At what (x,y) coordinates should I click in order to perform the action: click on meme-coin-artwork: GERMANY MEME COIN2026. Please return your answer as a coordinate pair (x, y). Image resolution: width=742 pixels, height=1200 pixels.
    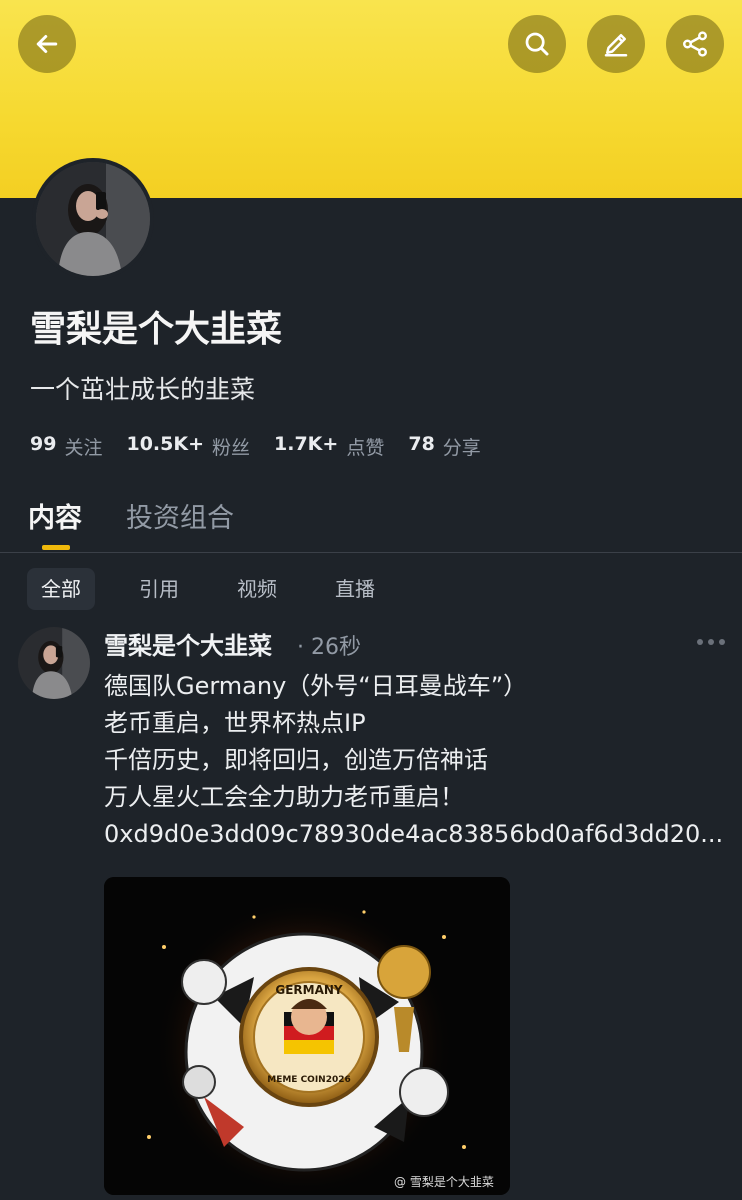
    Looking at the image, I should click on (307, 1036).